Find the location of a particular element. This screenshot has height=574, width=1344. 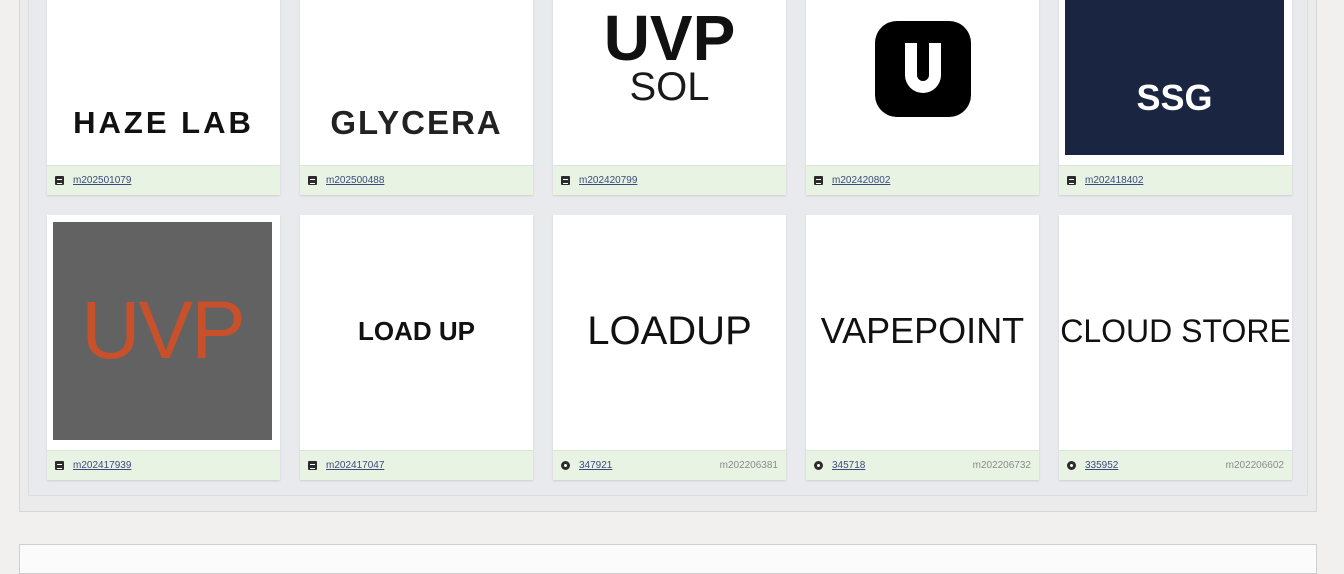

trademark-card: HAZE LAB m202501079 is located at coordinates (163, 97).